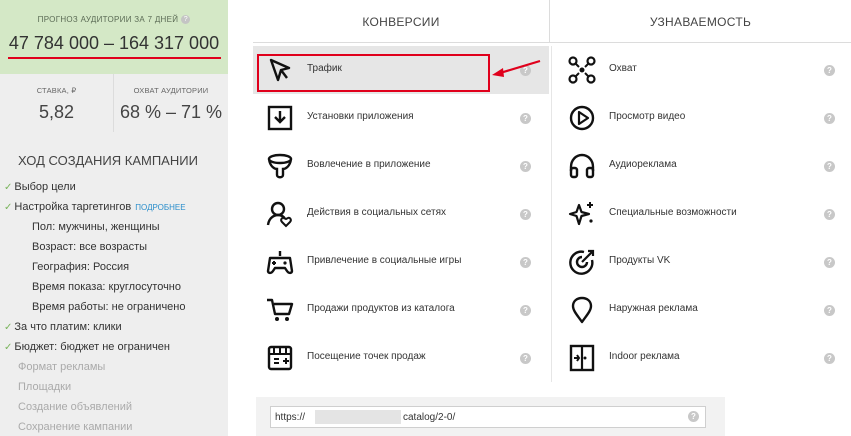 The width and height of the screenshot is (851, 436). What do you see at coordinates (700, 21) in the screenshot?
I see `tab-awareness: УЗНАВАЕМОСТЬ` at bounding box center [700, 21].